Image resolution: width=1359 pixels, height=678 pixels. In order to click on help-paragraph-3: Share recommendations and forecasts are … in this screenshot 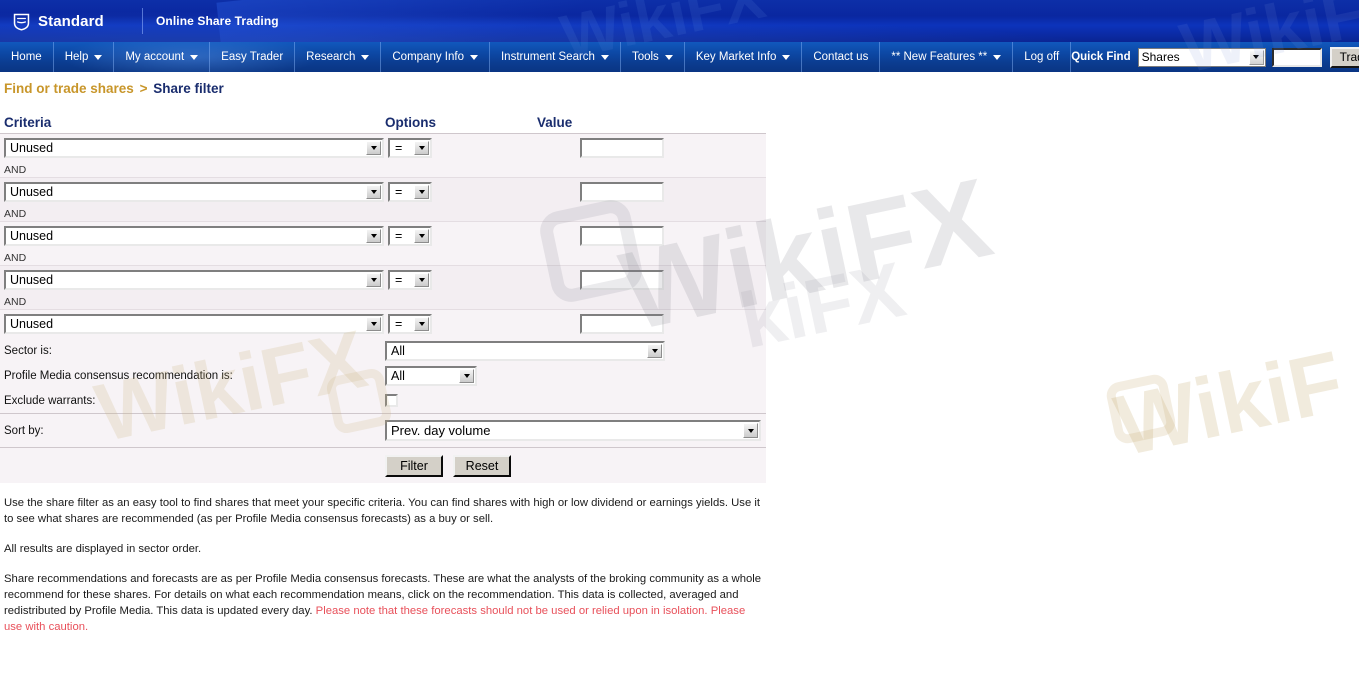, I will do `click(383, 603)`.